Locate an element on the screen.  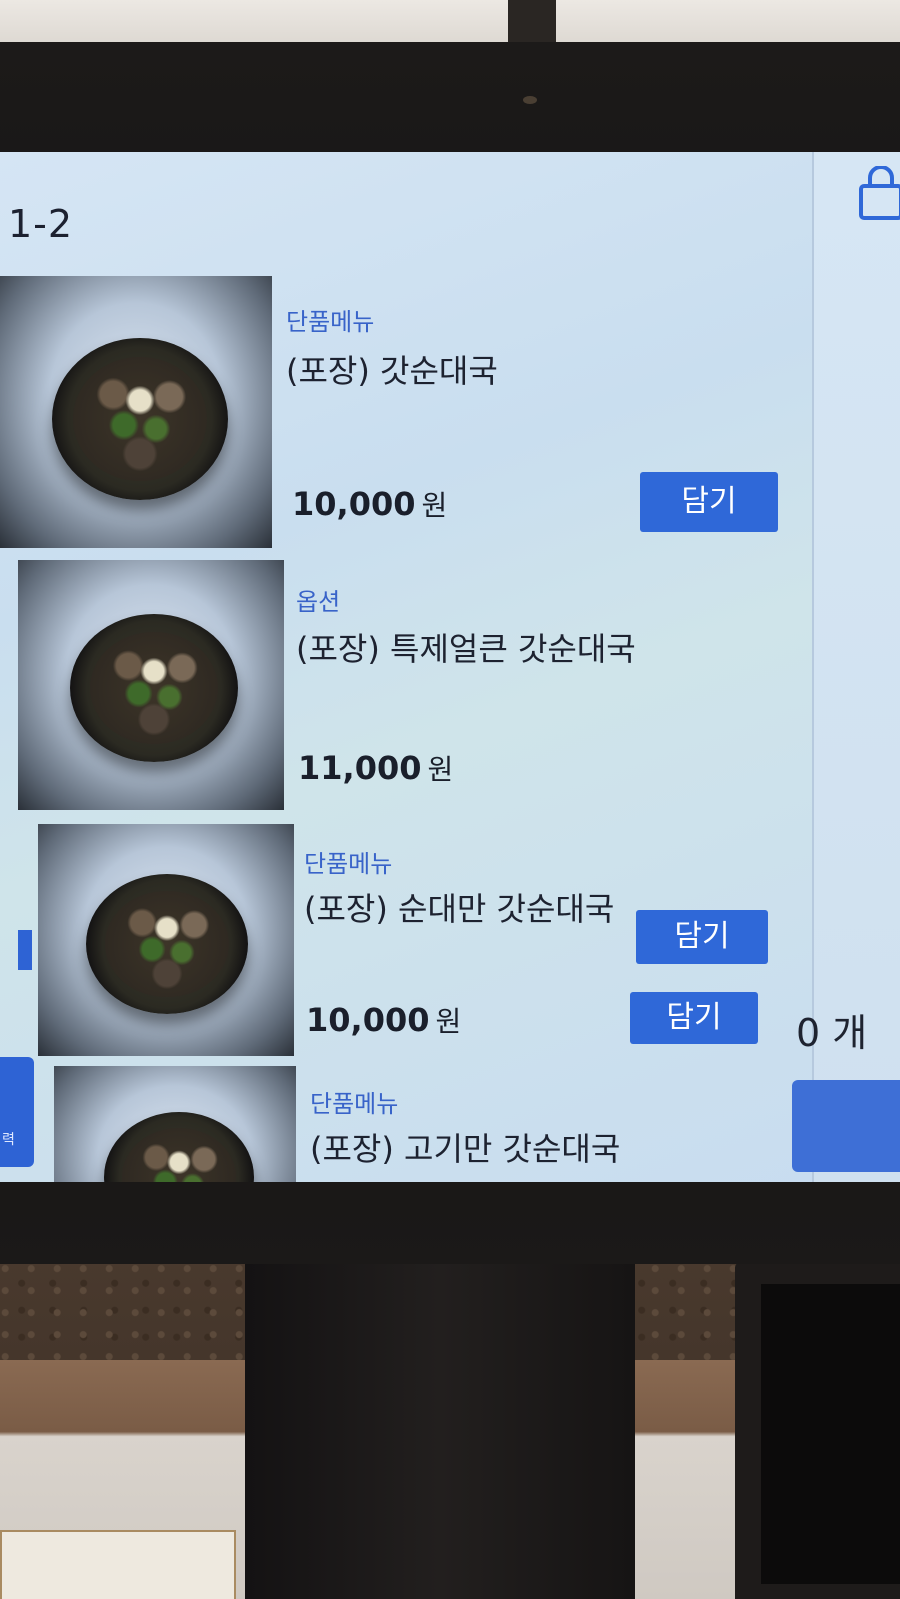
item-name: (포장) 고기만 갓순대국 is located at coordinates (465, 1149).